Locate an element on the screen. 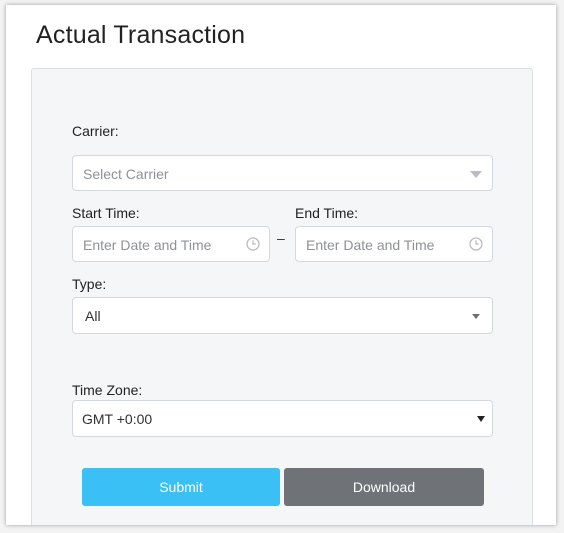  end-time-input: Enter Date and Time is located at coordinates (394, 244).